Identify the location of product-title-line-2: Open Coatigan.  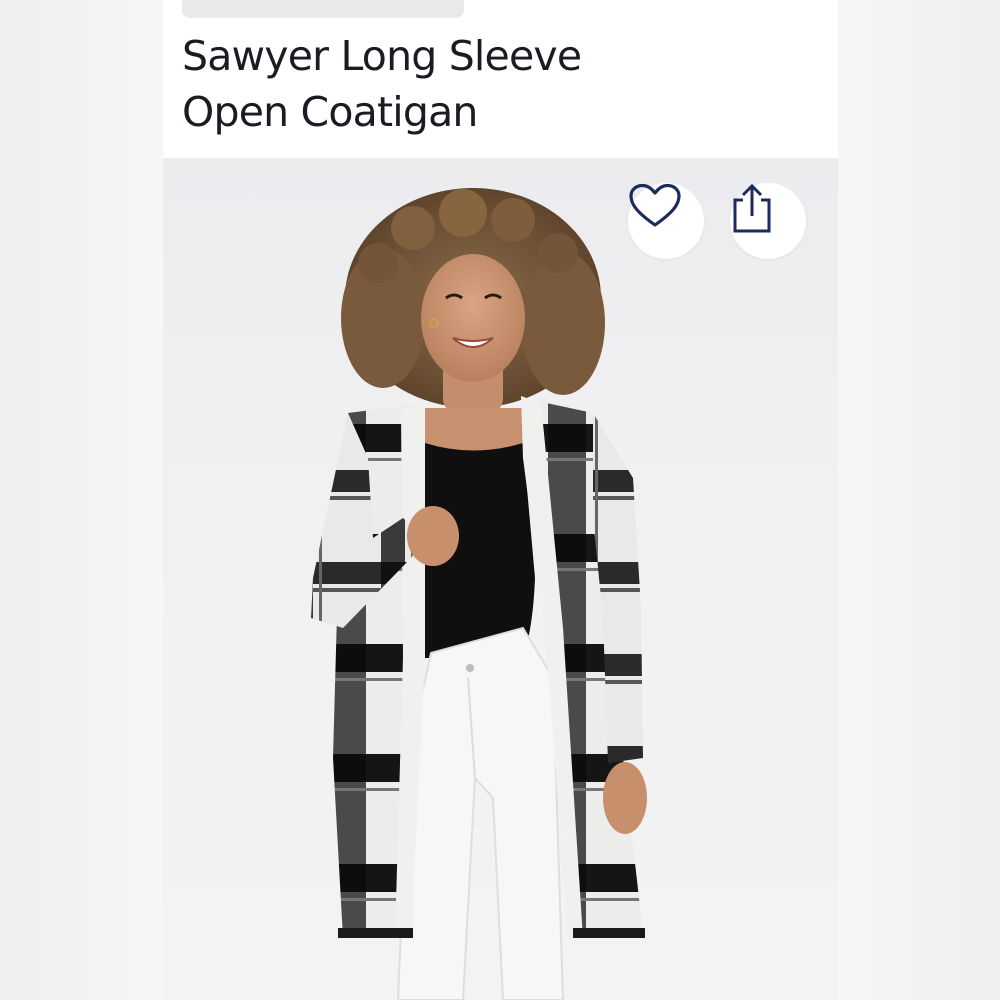
(330, 112).